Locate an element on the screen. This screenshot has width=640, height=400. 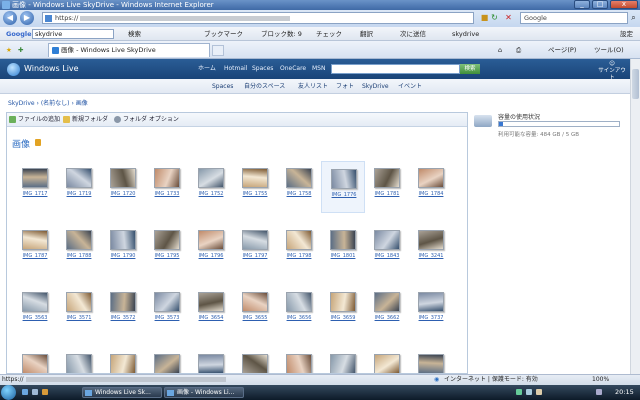
nav-my-space: 自分のスペース is located at coordinates (264, 86).